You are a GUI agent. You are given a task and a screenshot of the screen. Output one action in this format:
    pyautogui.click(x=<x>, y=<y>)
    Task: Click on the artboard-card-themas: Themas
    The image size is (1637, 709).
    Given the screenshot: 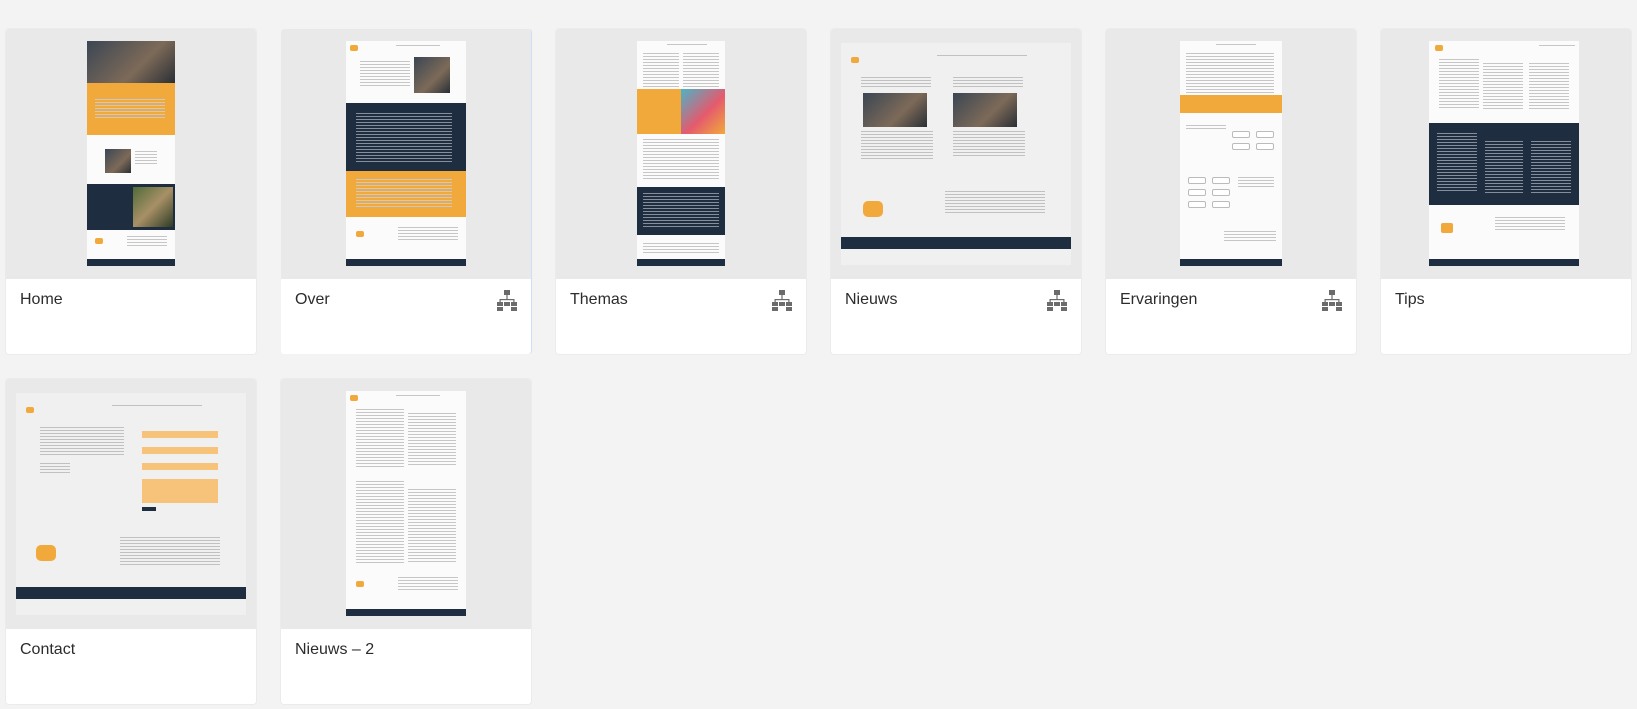 What is the action you would take?
    pyautogui.click(x=681, y=191)
    